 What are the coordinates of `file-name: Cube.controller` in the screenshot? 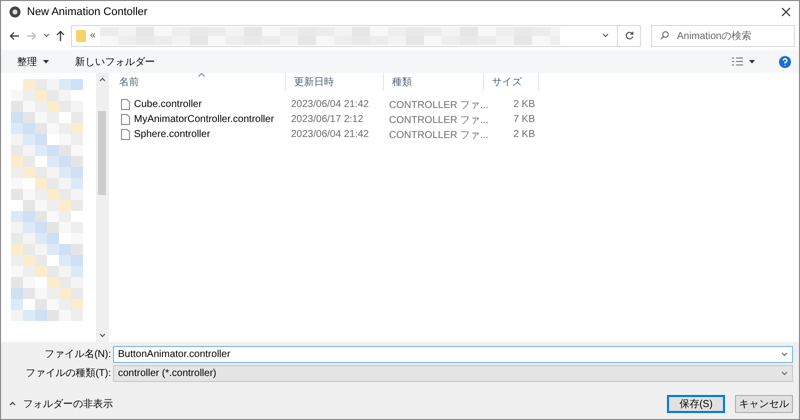 It's located at (168, 104).